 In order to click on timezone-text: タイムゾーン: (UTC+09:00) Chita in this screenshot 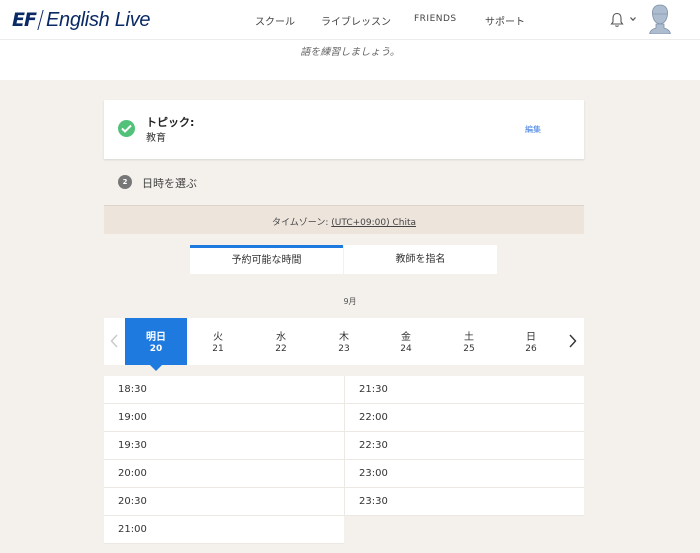, I will do `click(344, 221)`.